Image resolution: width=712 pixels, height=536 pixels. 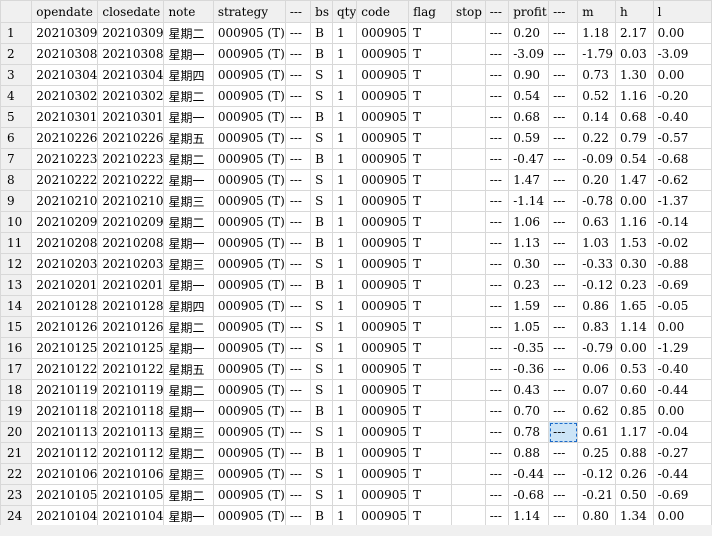 I want to click on row-number: 15, so click(x=16, y=327).